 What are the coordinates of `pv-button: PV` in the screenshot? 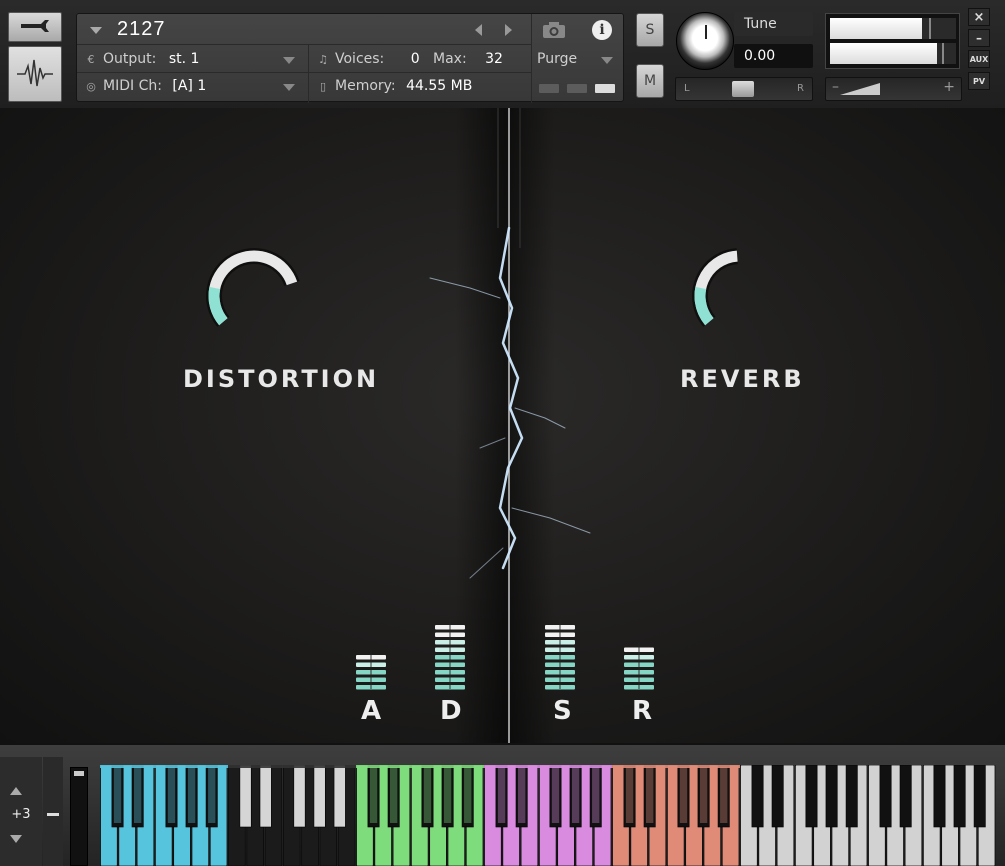 It's located at (979, 81).